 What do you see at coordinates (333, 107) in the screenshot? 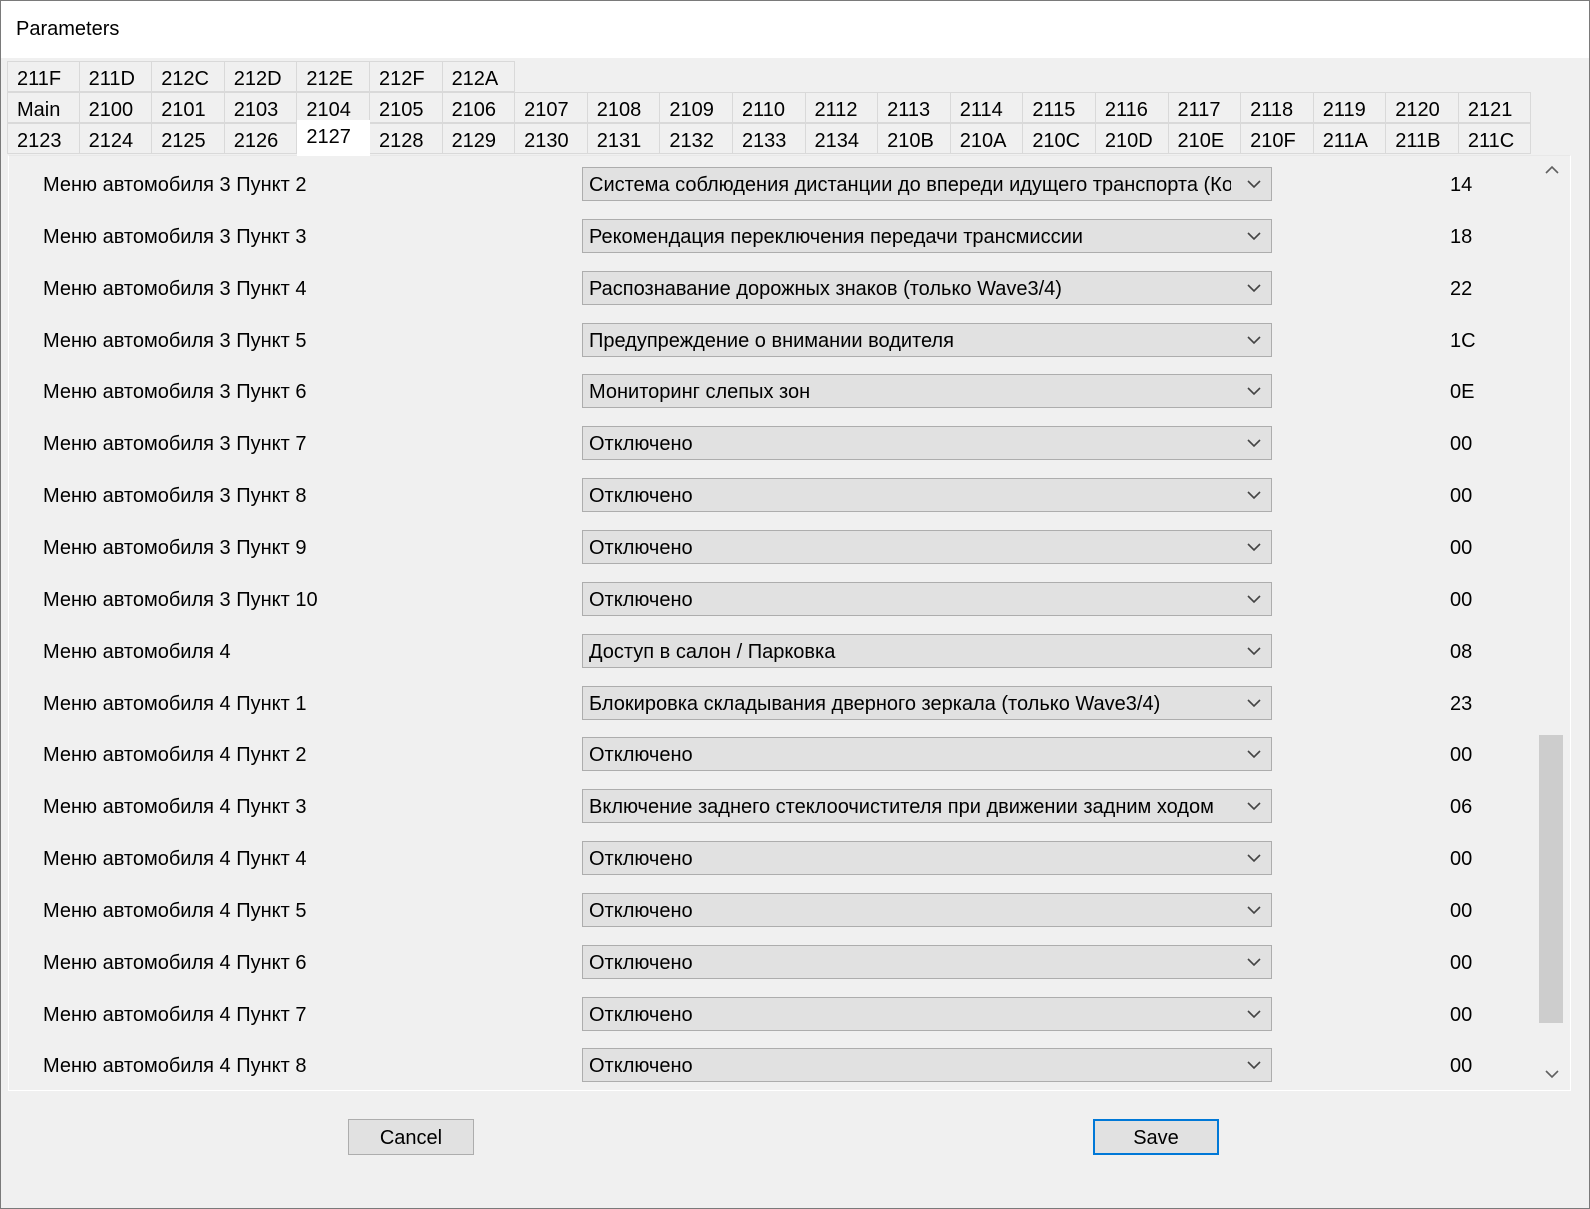
I see `tab-2104: 2104` at bounding box center [333, 107].